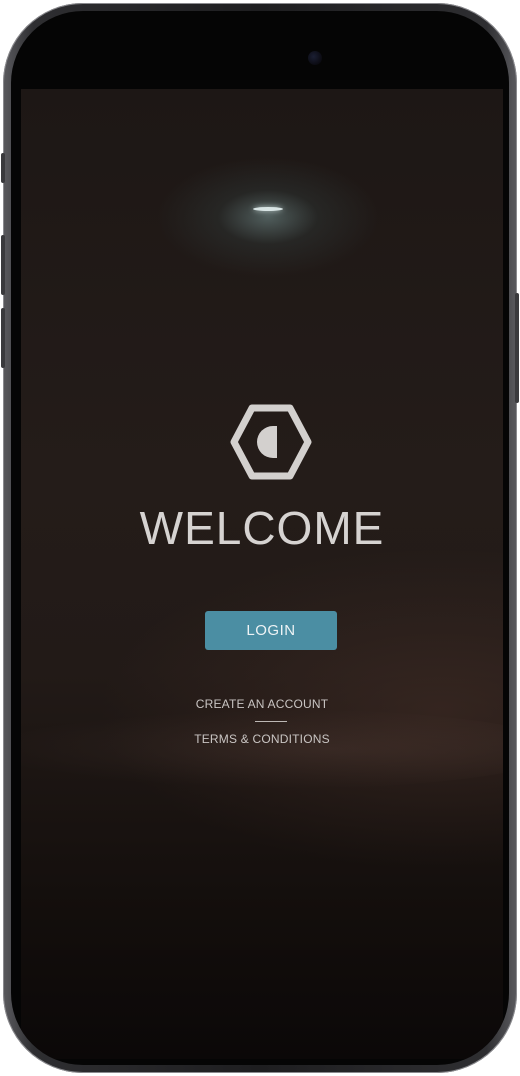  I want to click on ceiling-light-icon, so click(268, 209).